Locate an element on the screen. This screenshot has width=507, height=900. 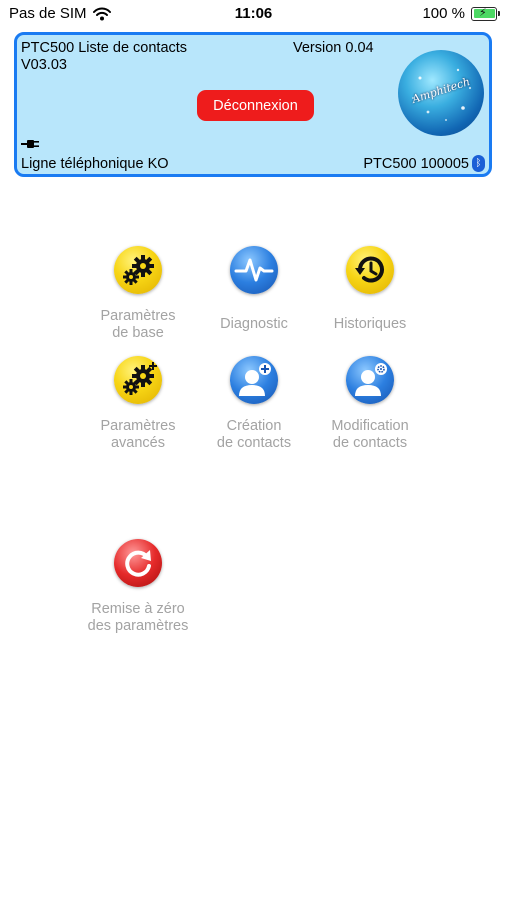
edit-contact-icon is located at coordinates (370, 380).